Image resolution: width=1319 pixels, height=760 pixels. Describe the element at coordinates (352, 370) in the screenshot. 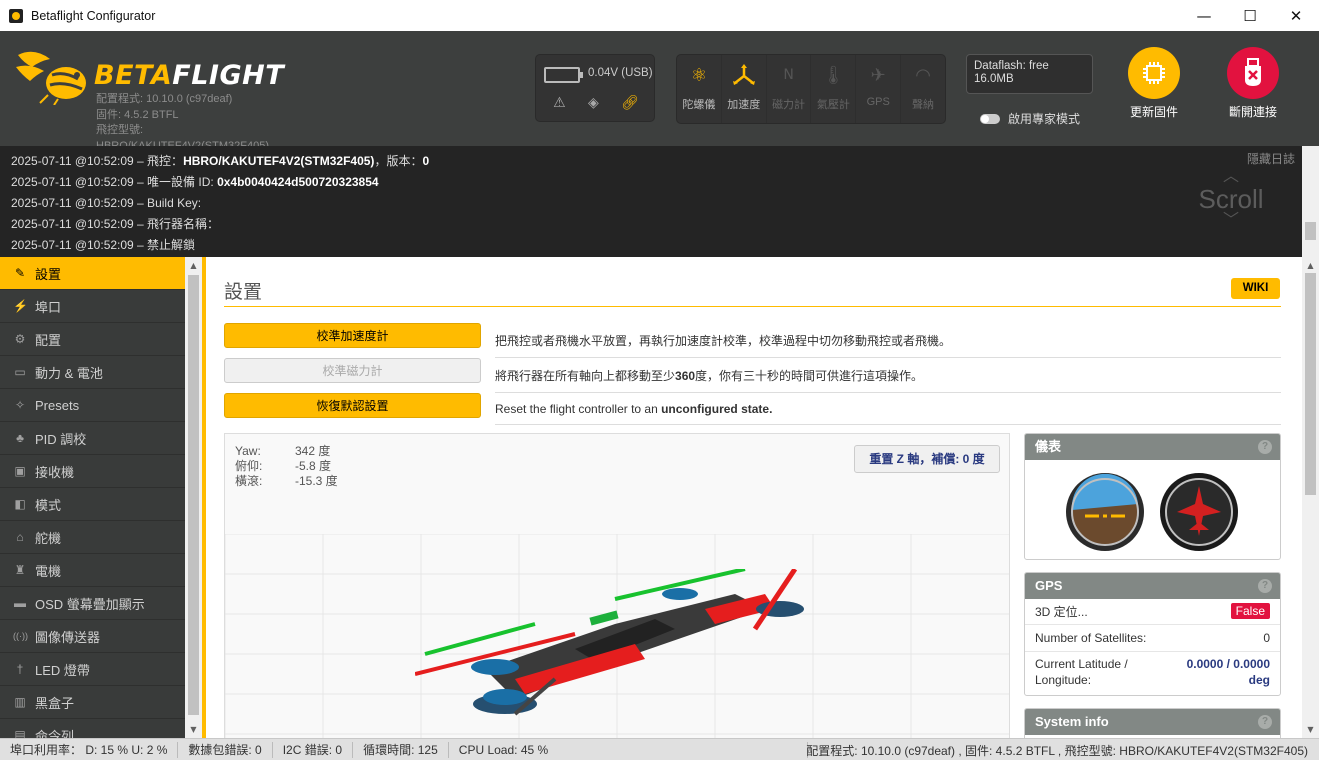

I see `calibrate-magnetometer-button: 校準磁力計` at that location.